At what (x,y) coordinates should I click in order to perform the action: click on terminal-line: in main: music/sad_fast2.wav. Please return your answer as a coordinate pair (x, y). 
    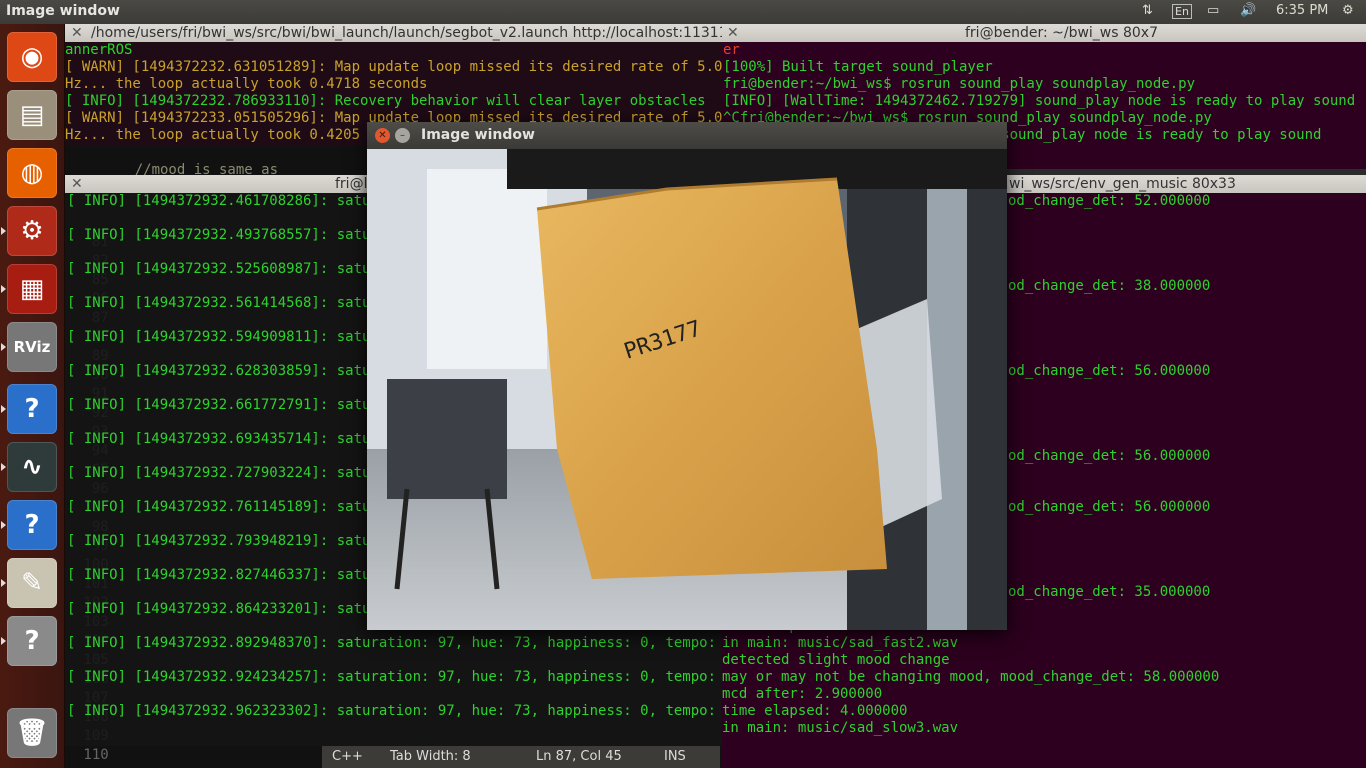
    Looking at the image, I should click on (840, 643).